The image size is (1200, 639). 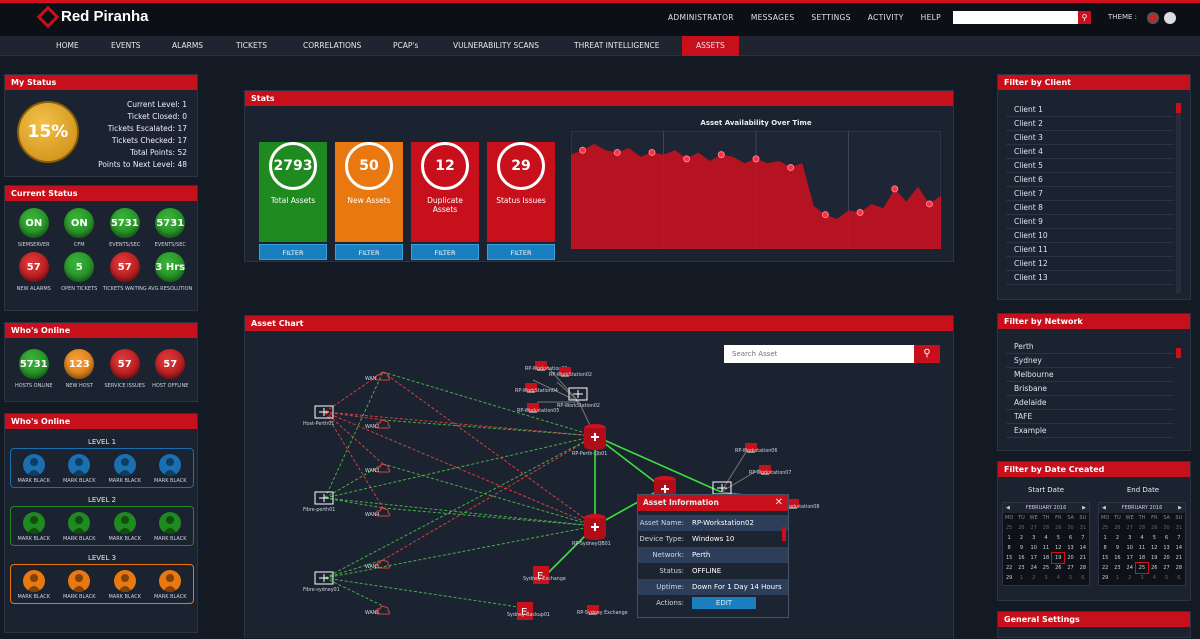 I want to click on network-item: Perth, so click(x=1090, y=347).